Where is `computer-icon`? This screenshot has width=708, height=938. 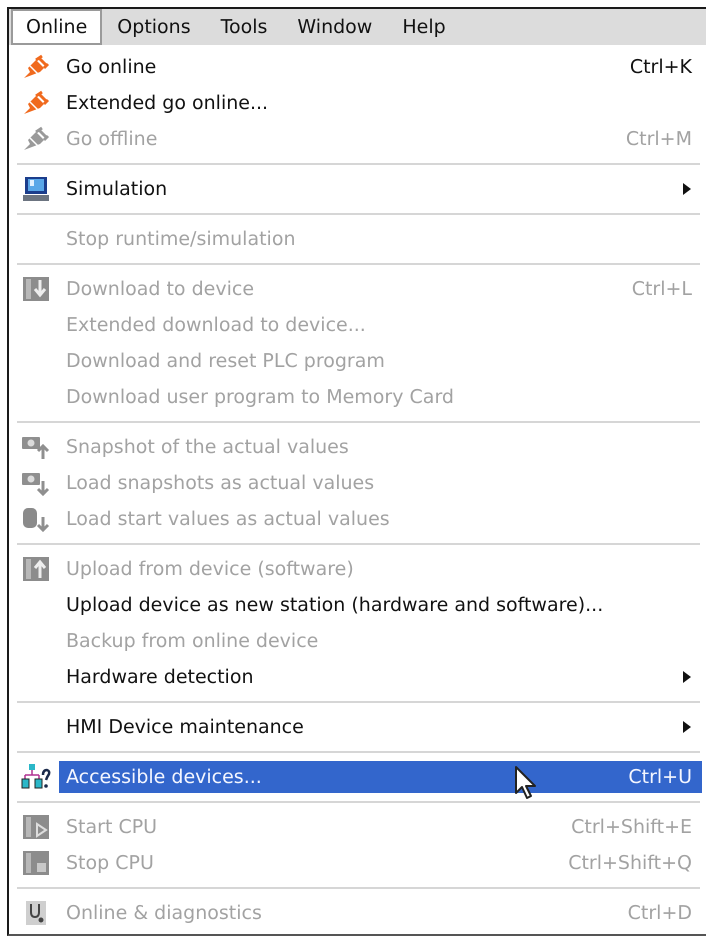 computer-icon is located at coordinates (36, 189).